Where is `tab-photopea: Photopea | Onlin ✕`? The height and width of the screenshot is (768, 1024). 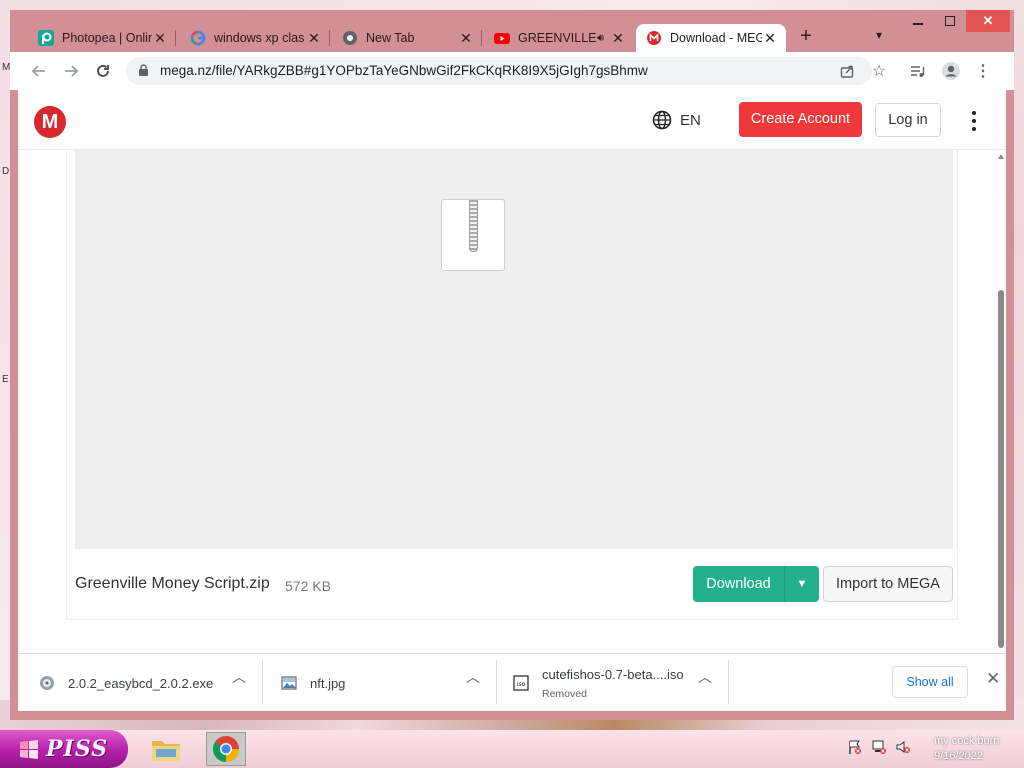
tab-photopea: Photopea | Onlin ✕ is located at coordinates (102, 38).